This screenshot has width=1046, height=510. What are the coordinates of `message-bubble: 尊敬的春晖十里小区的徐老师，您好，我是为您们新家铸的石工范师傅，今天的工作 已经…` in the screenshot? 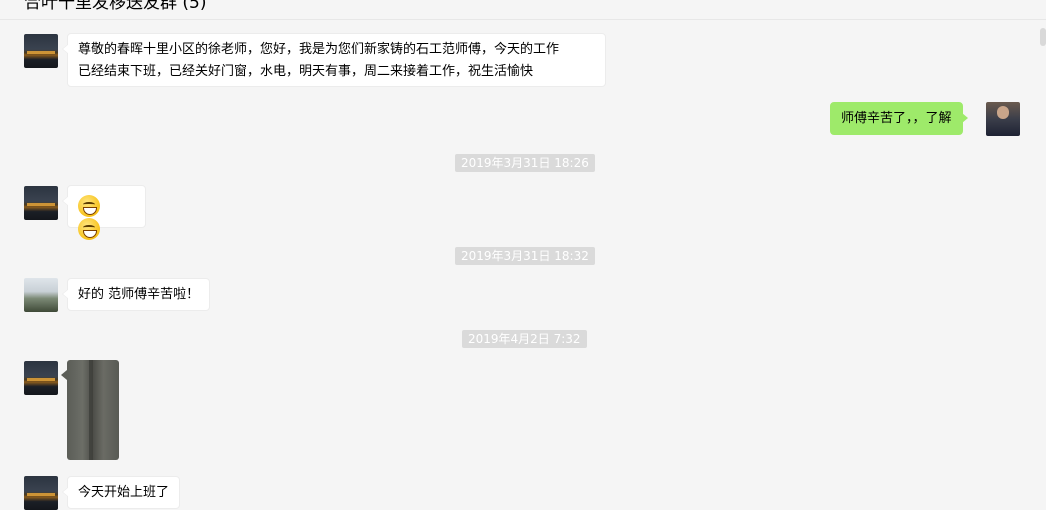 It's located at (334, 60).